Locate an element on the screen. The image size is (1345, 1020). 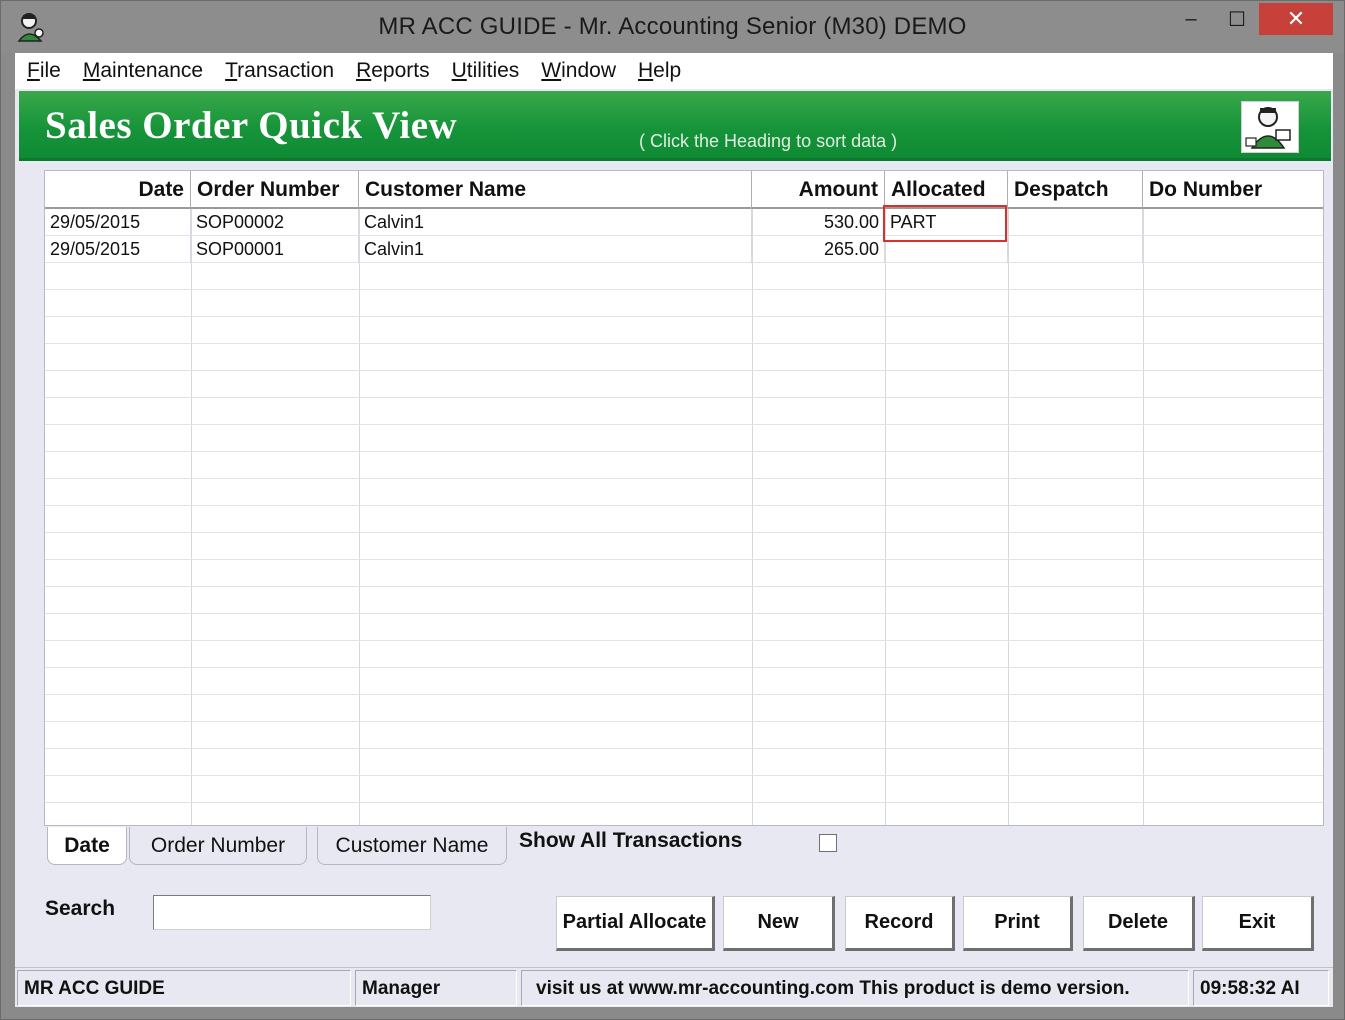
sort-hint: ( Click the Heading to sort data ) is located at coordinates (768, 141).